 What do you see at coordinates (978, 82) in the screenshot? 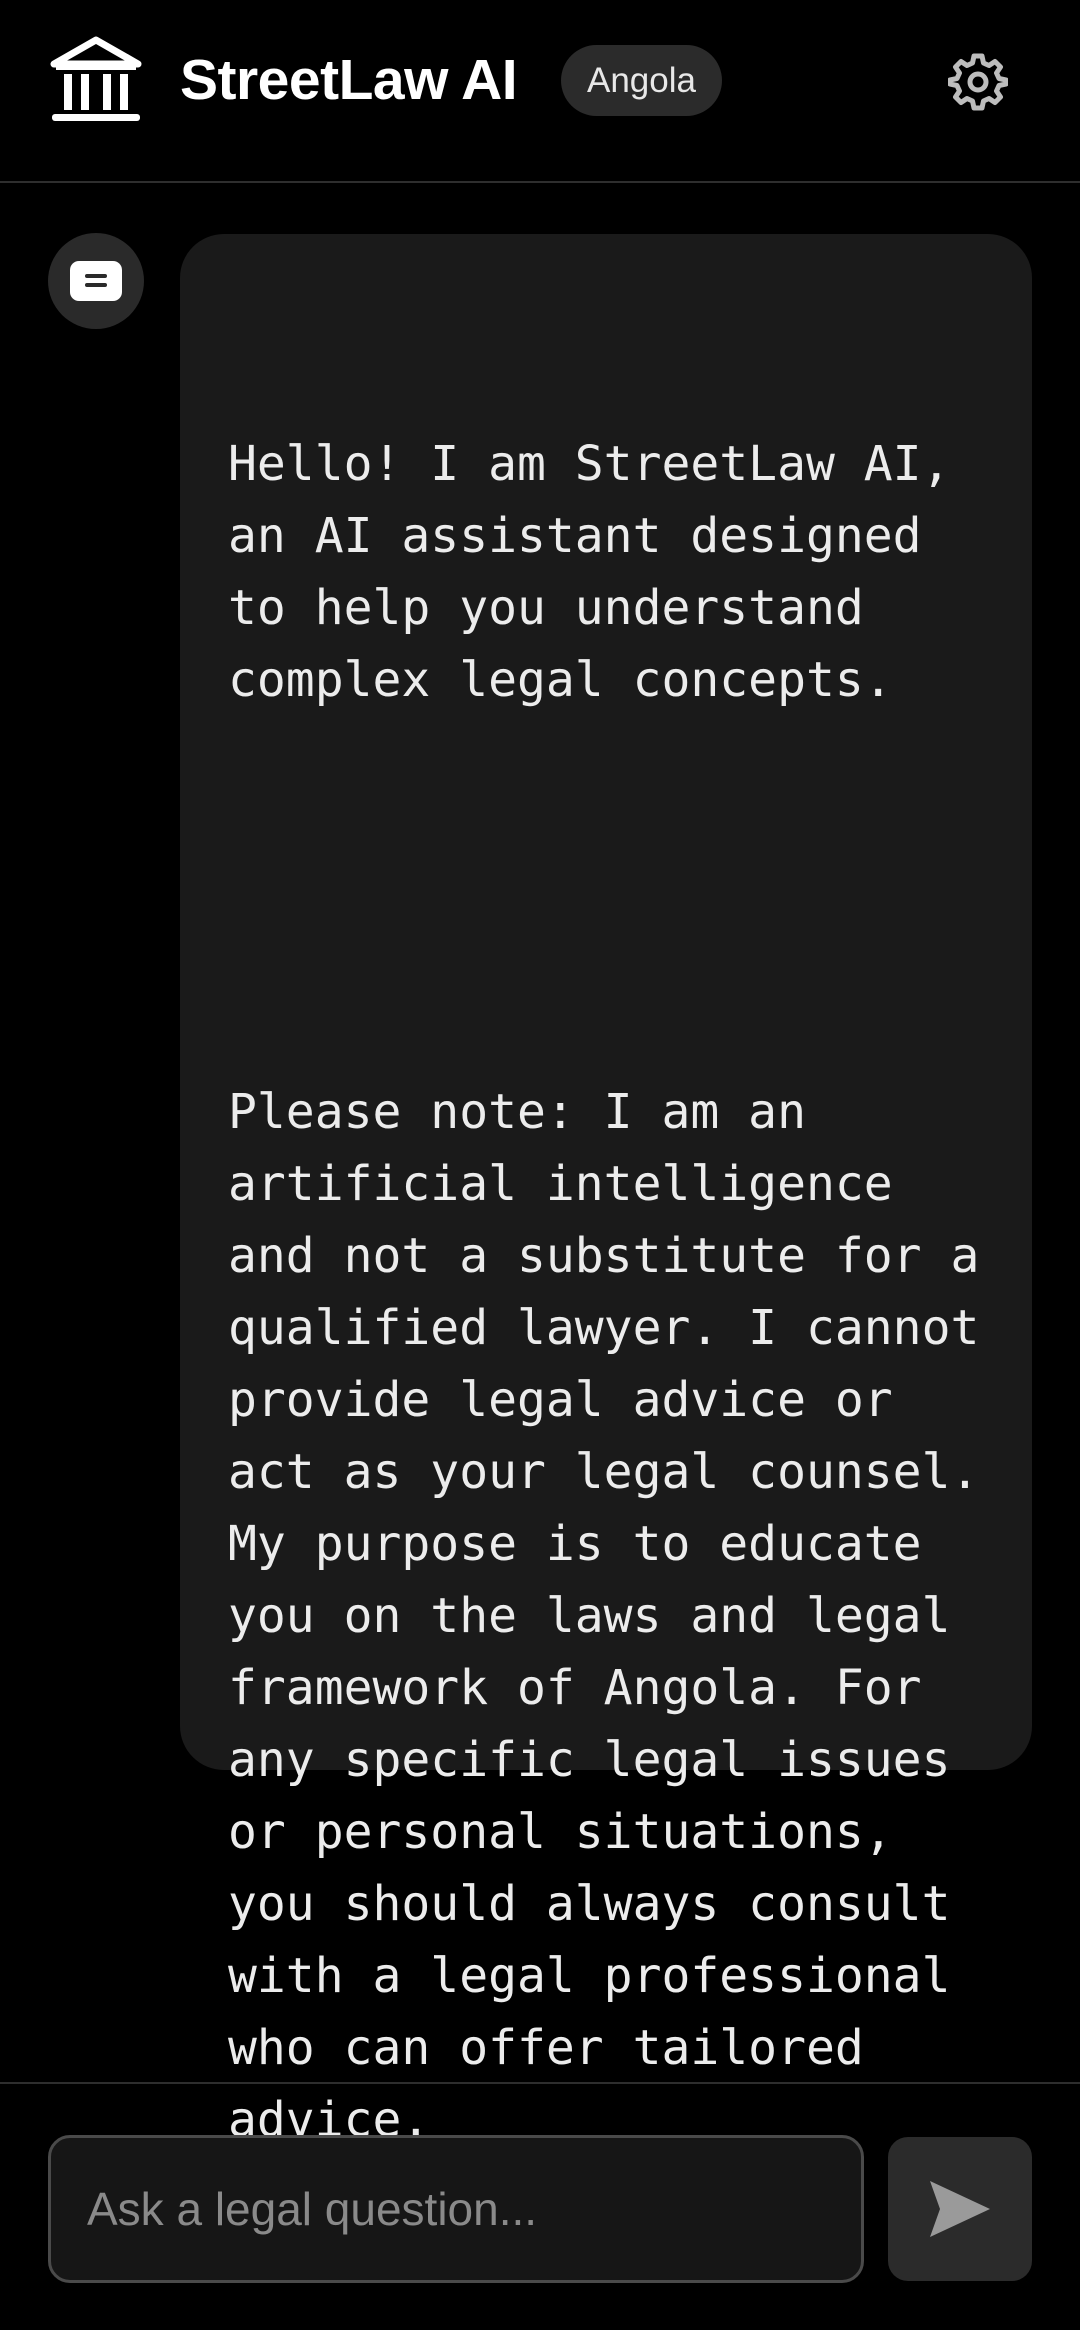
I see `gear-icon` at bounding box center [978, 82].